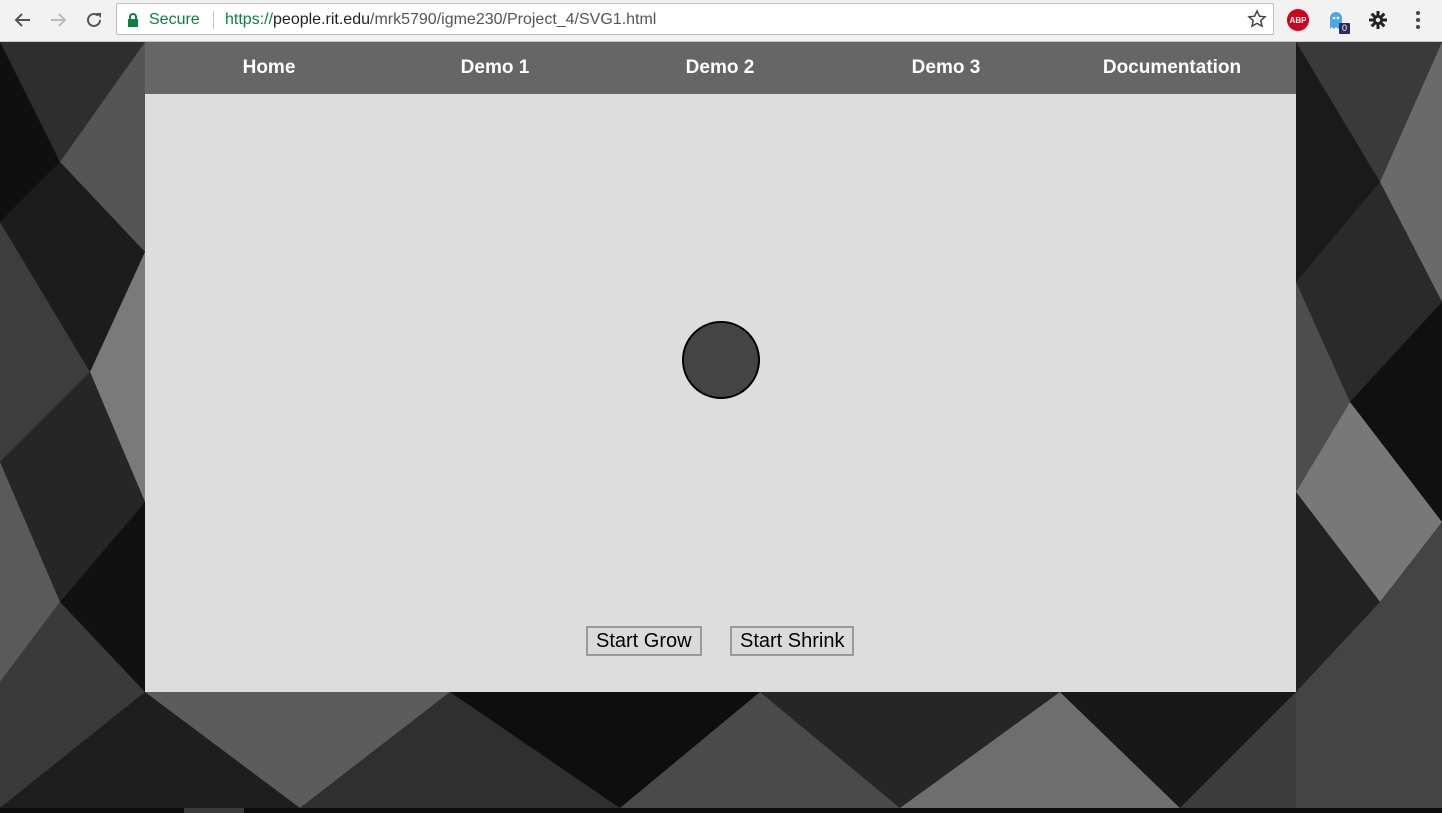 The width and height of the screenshot is (1442, 813). I want to click on abp-label: ABP, so click(1298, 20).